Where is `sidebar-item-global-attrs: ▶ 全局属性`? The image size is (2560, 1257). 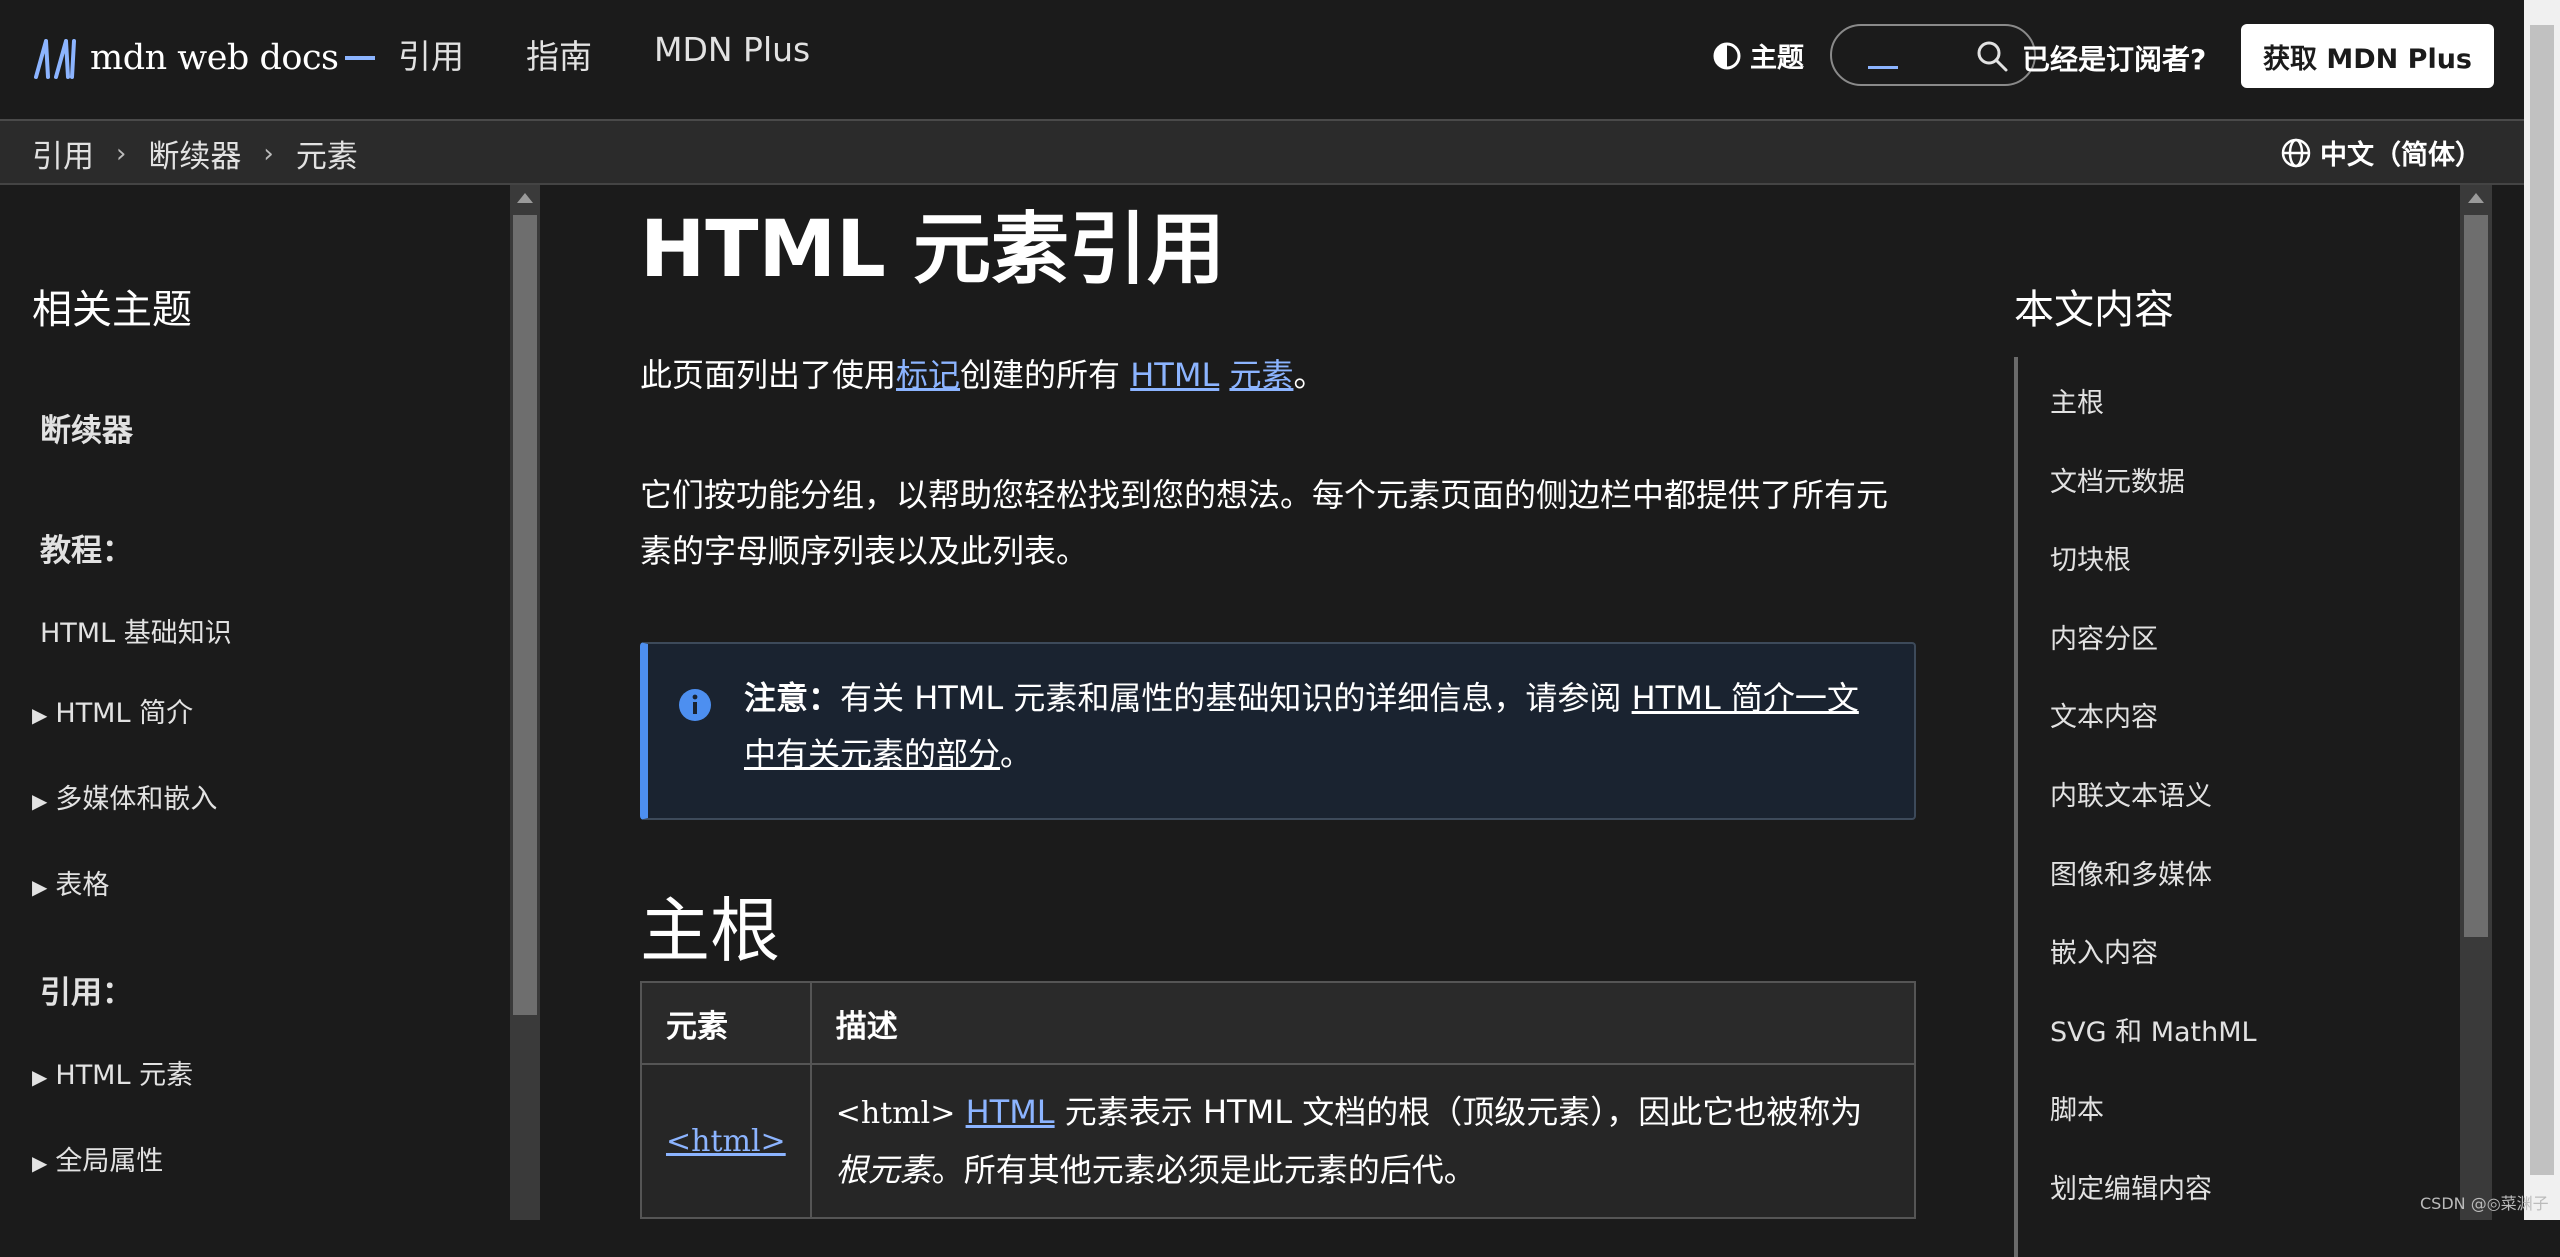 sidebar-item-global-attrs: ▶ 全局属性 is located at coordinates (97, 1158).